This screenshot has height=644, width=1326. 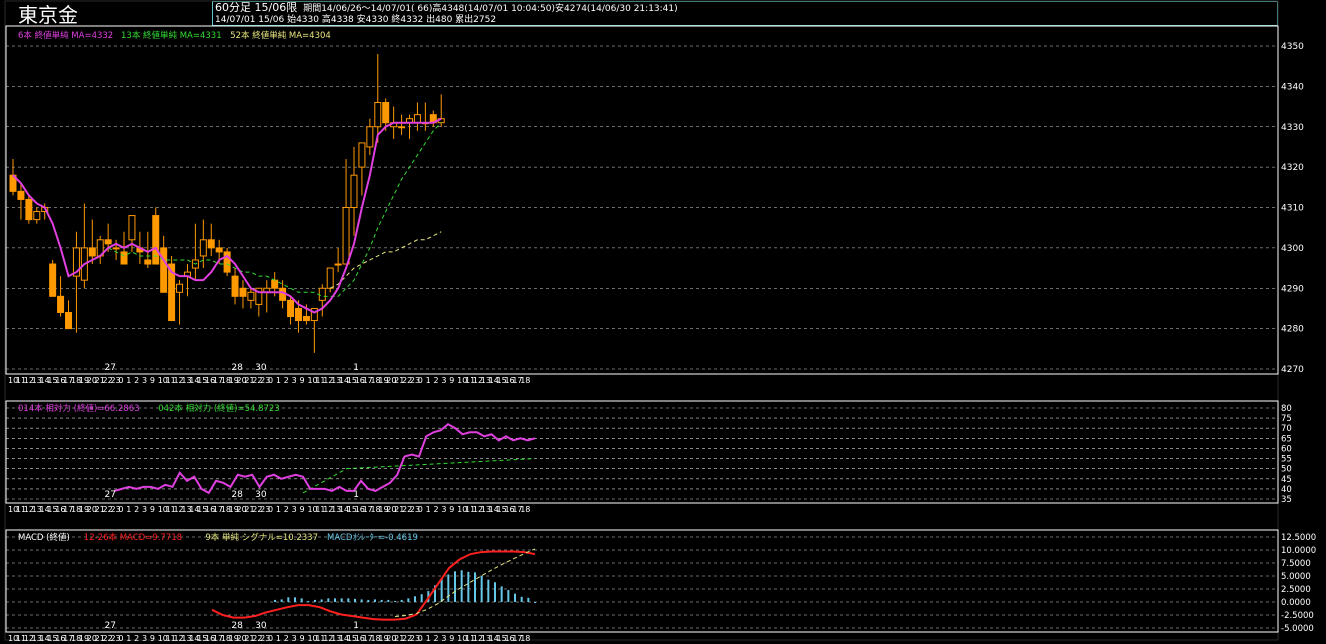 What do you see at coordinates (1292, 87) in the screenshot?
I see `y-tick-label: 4340` at bounding box center [1292, 87].